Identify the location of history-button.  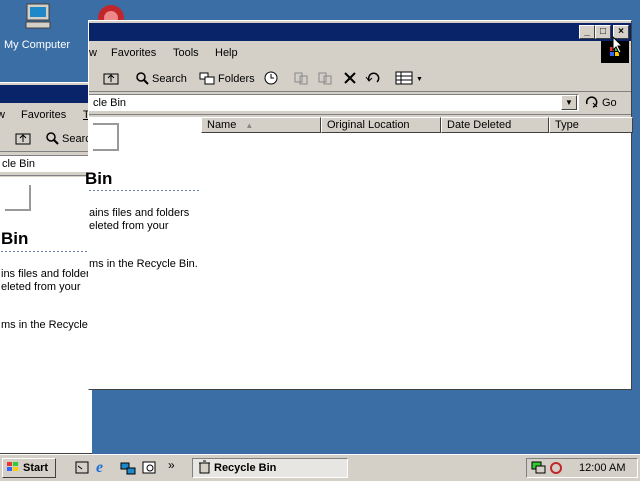
(271, 79).